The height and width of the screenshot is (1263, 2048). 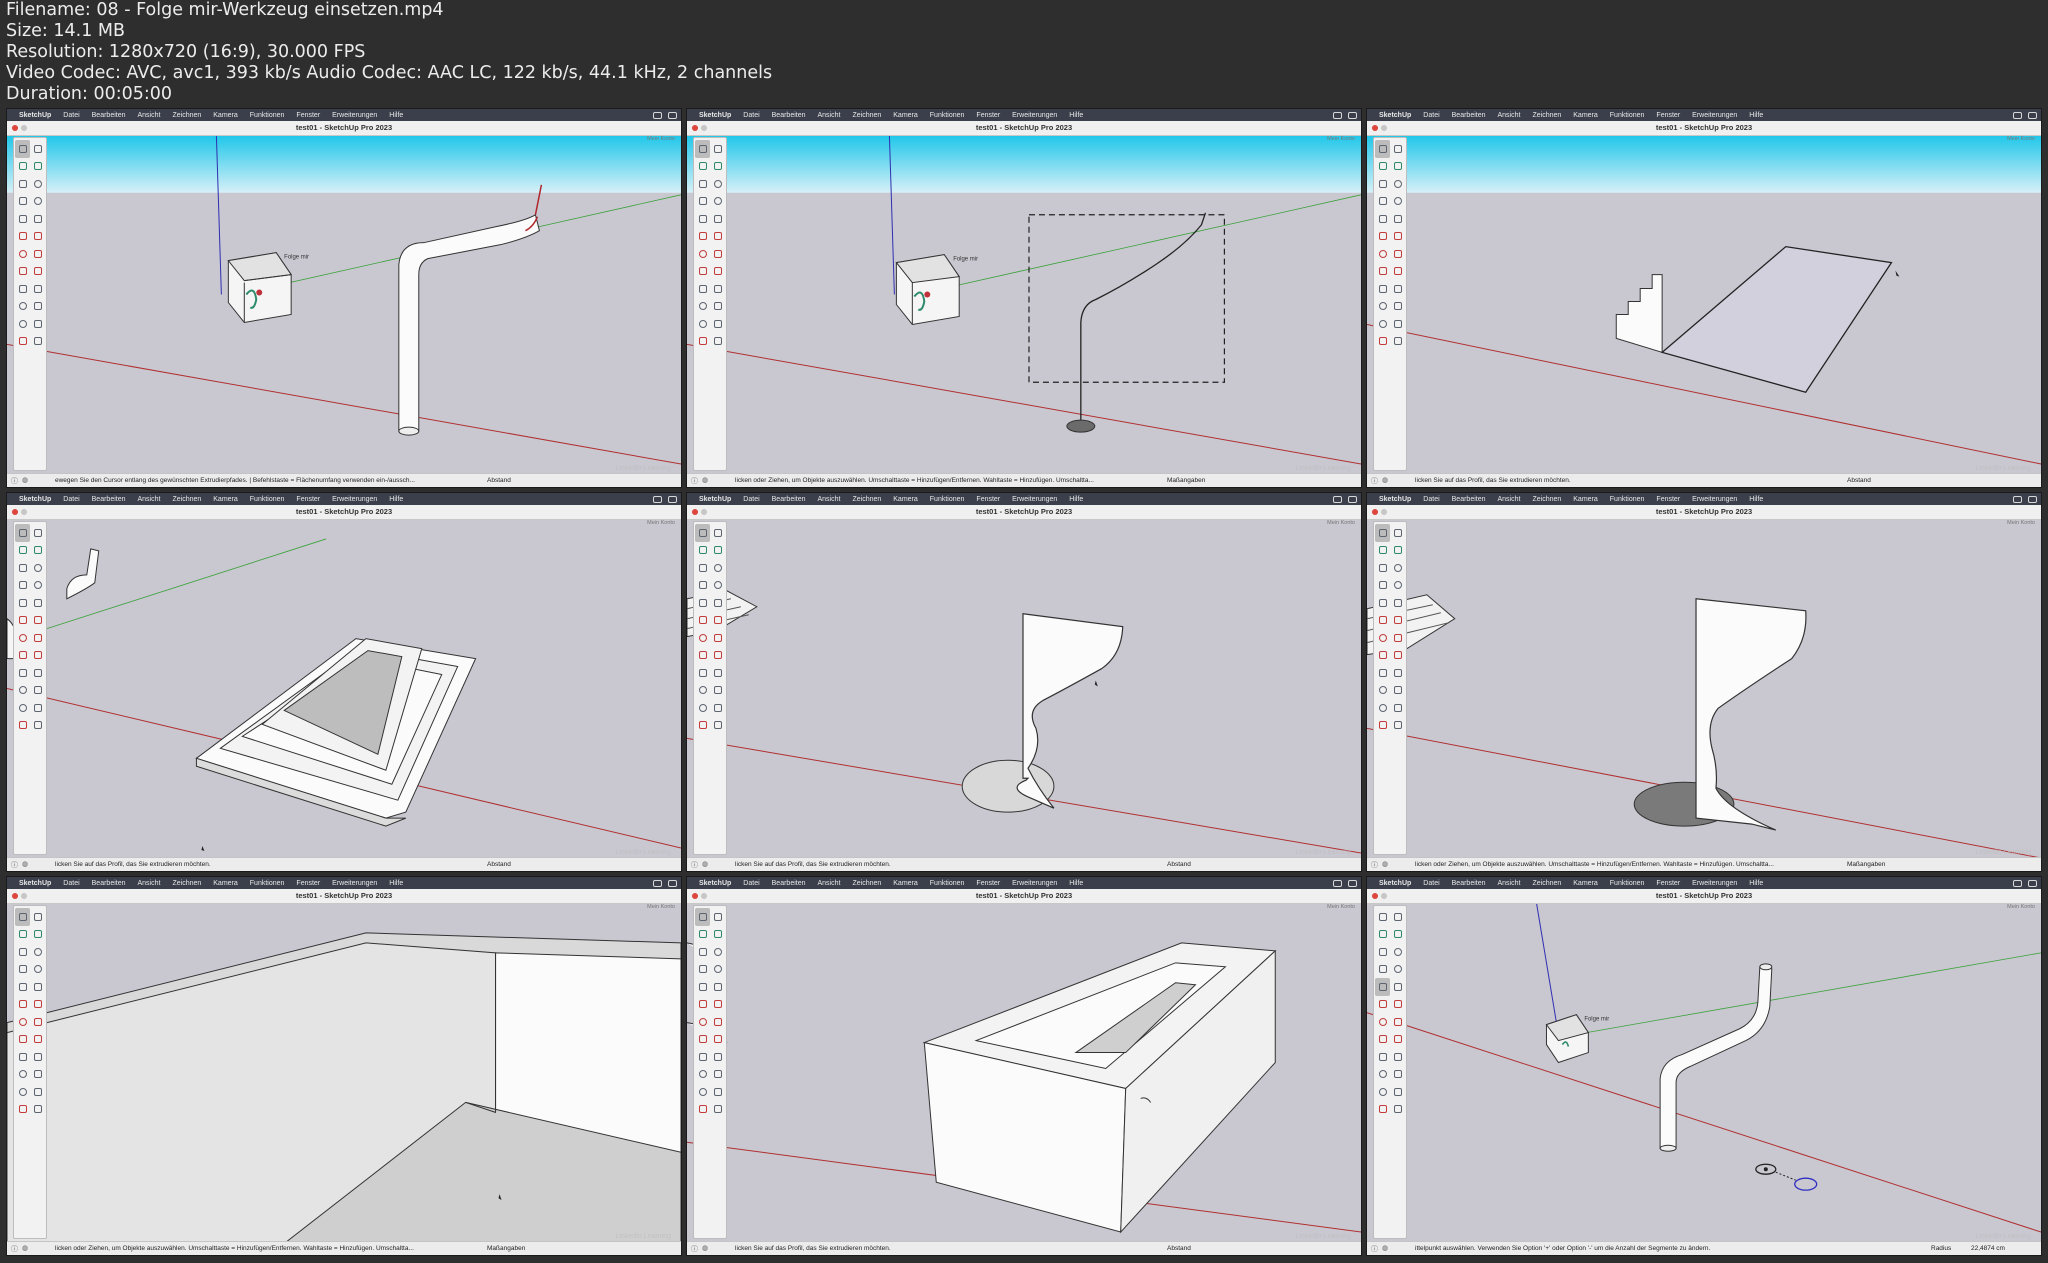 I want to click on menu-funktionen: Funktionen, so click(x=267, y=499).